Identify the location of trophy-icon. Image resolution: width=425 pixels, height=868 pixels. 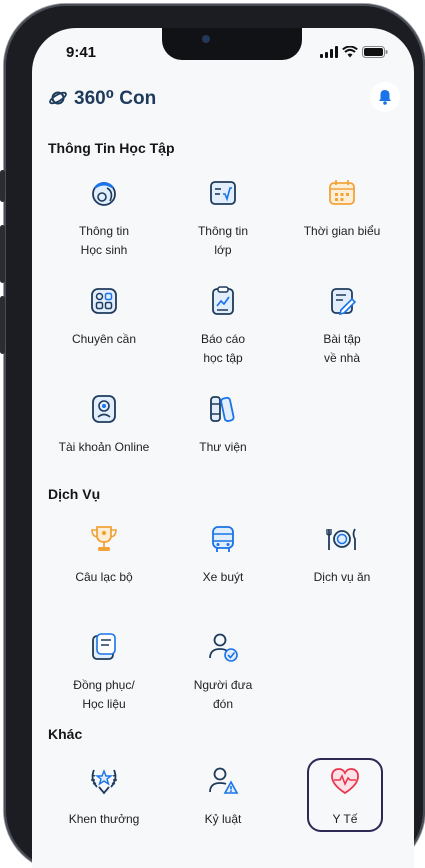
(104, 538).